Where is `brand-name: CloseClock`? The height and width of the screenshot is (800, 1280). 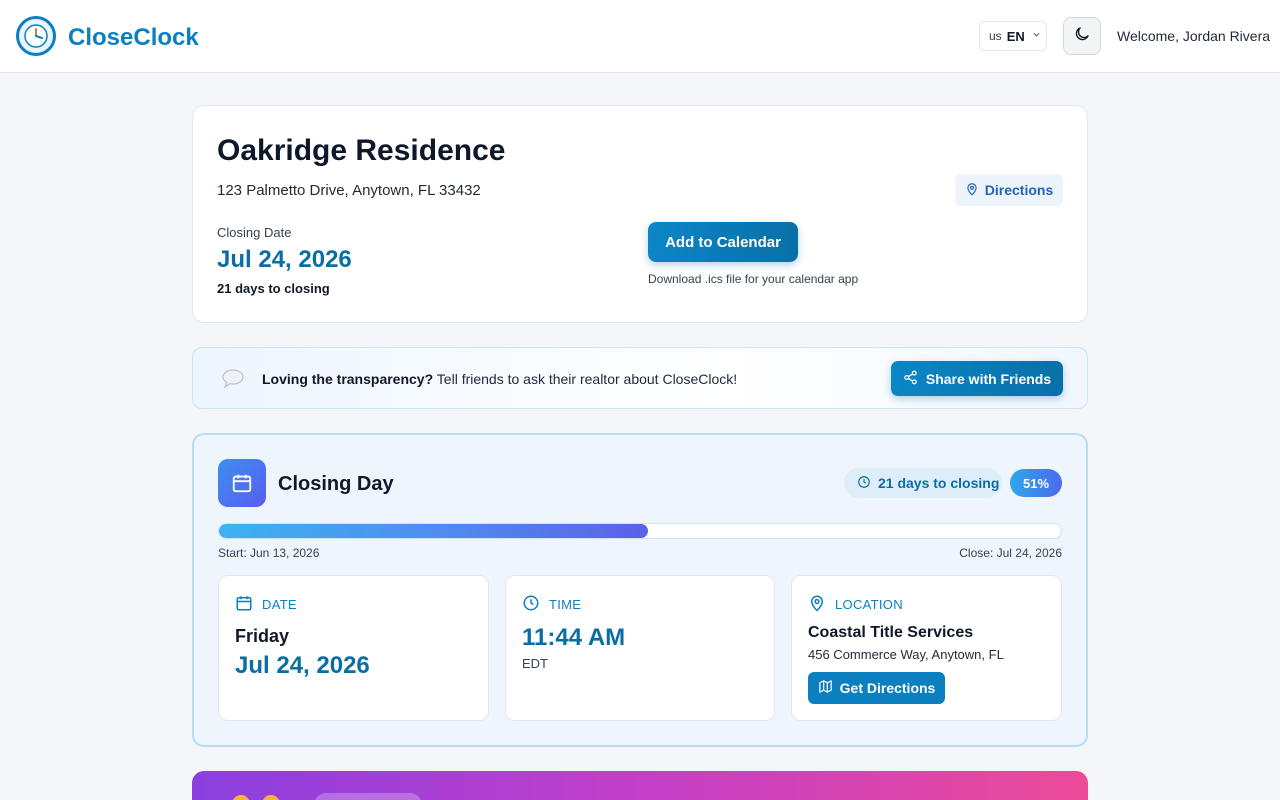 brand-name: CloseClock is located at coordinates (133, 38).